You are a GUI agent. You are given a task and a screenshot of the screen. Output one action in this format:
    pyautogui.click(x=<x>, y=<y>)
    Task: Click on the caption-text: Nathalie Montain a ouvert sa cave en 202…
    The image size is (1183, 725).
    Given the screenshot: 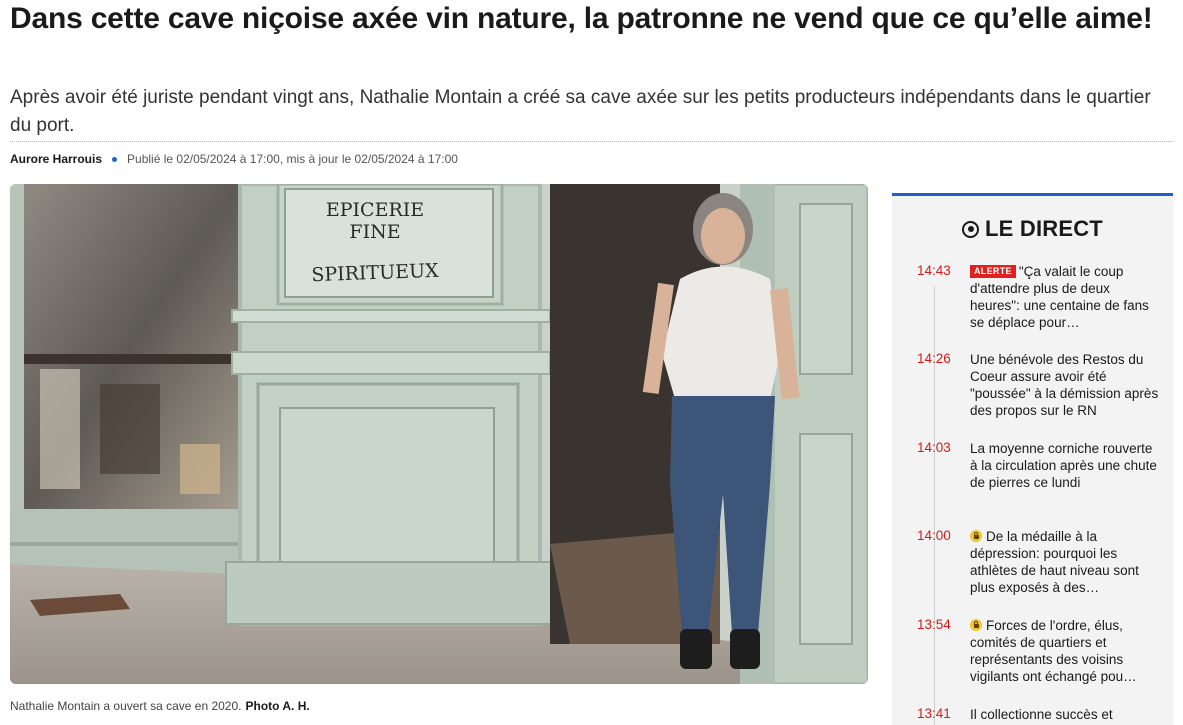 What is the action you would take?
    pyautogui.click(x=126, y=706)
    